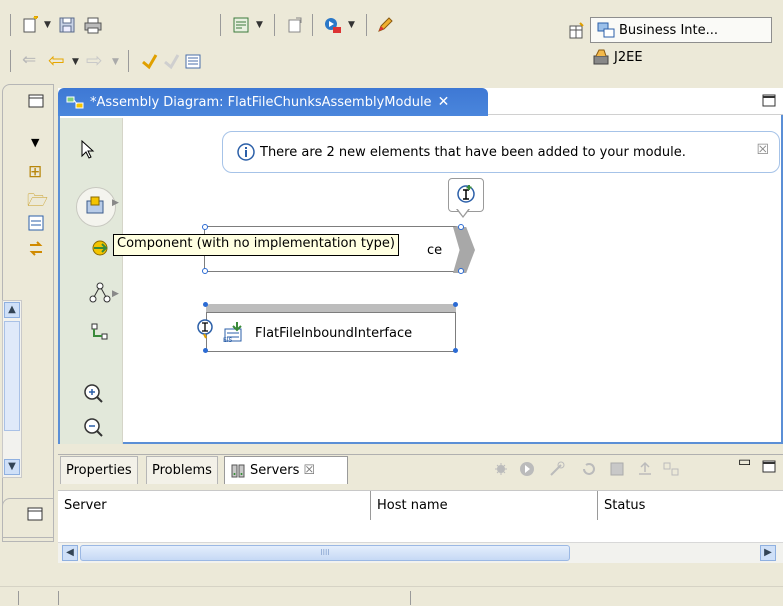  Describe the element at coordinates (768, 553) in the screenshot. I see `scroll-right-icon: ▶` at that location.